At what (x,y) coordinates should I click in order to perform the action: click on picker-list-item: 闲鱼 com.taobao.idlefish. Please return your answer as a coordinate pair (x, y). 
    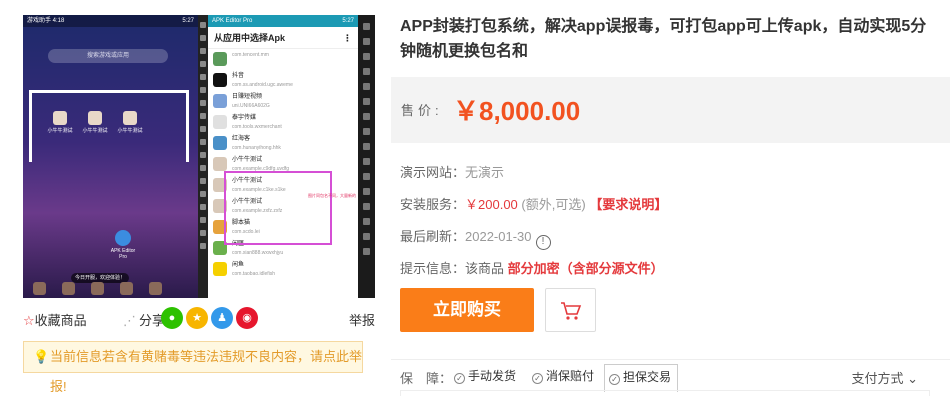
    Looking at the image, I should click on (283, 269).